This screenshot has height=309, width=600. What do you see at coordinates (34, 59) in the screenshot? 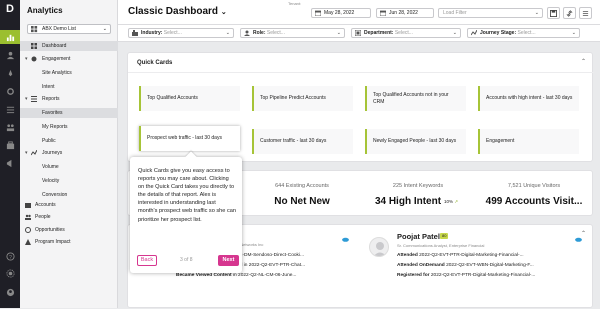
I see `engagement-icon` at bounding box center [34, 59].